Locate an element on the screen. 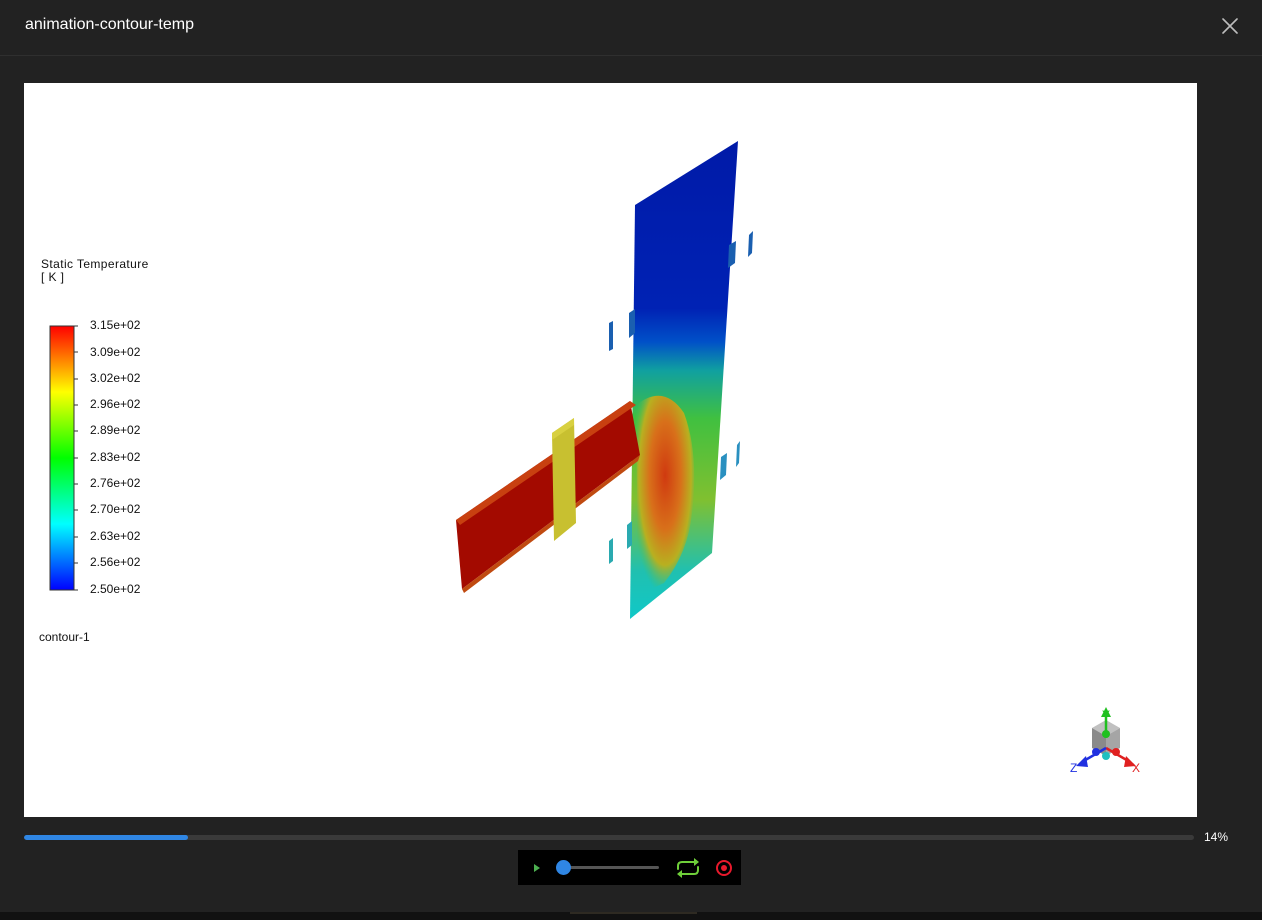  play-button is located at coordinates (537, 868).